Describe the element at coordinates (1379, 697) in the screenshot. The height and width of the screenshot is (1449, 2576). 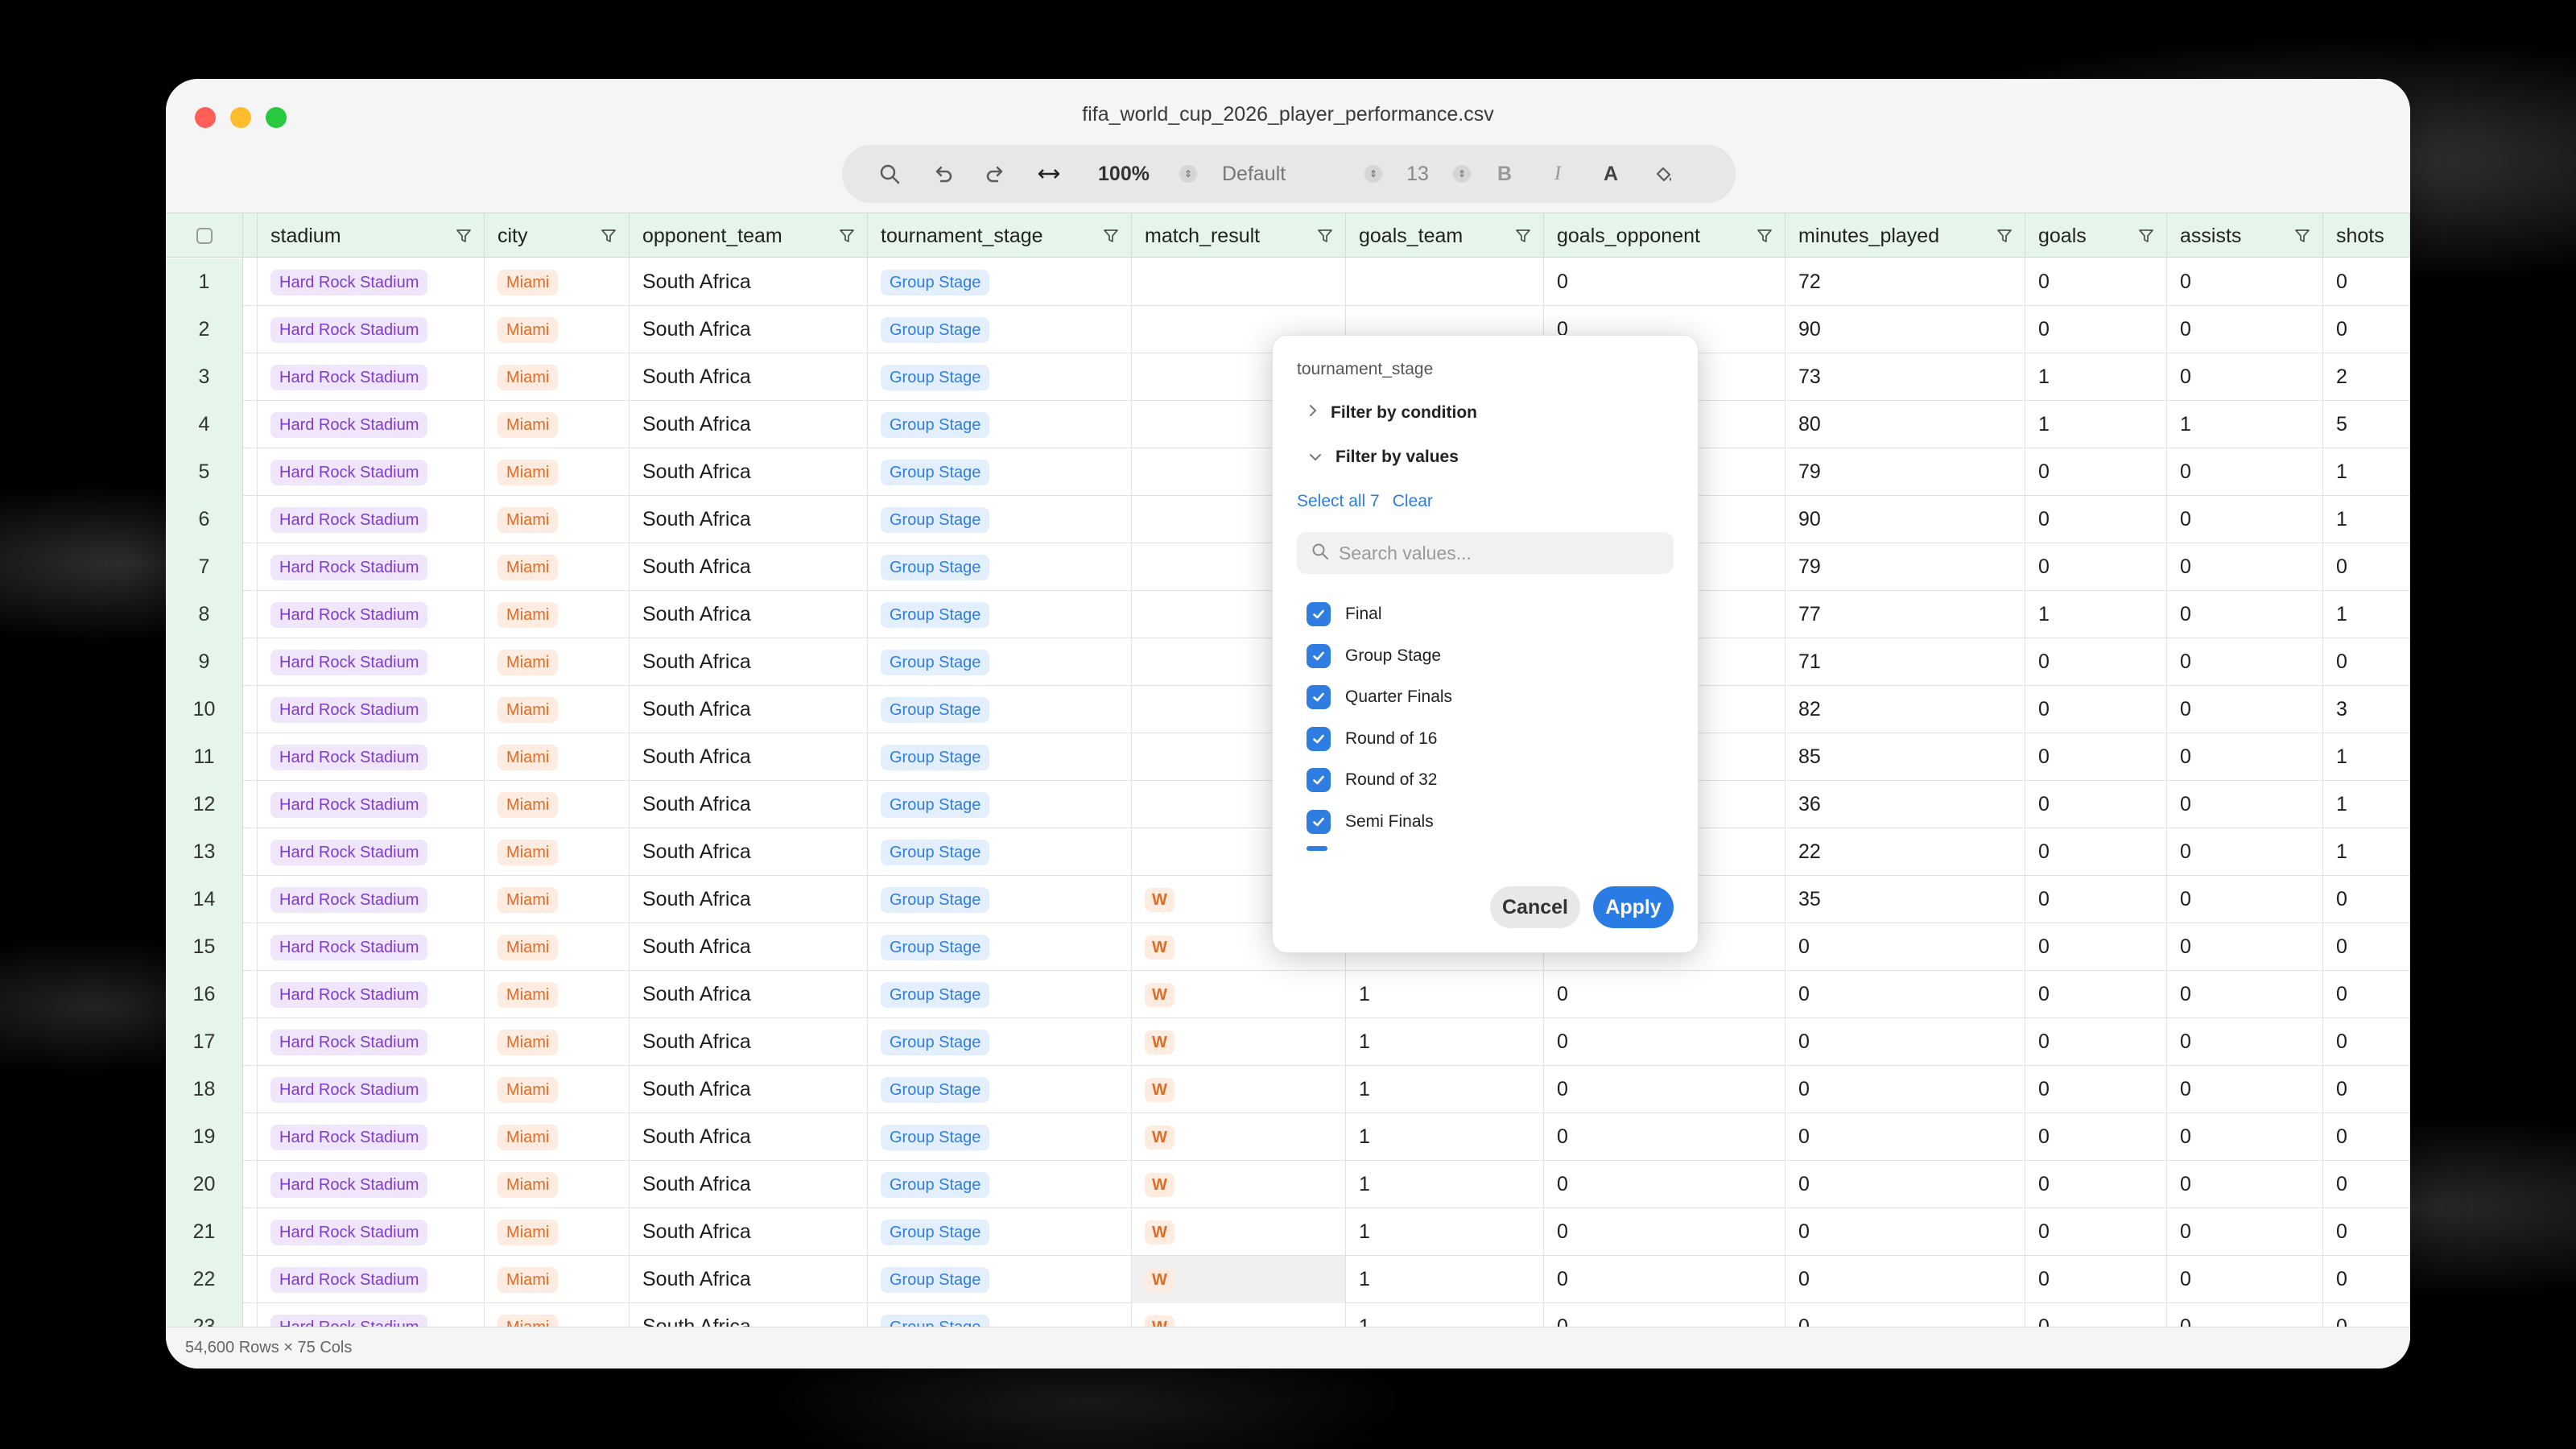
I see `filter-value-option: Quarter Finals` at that location.